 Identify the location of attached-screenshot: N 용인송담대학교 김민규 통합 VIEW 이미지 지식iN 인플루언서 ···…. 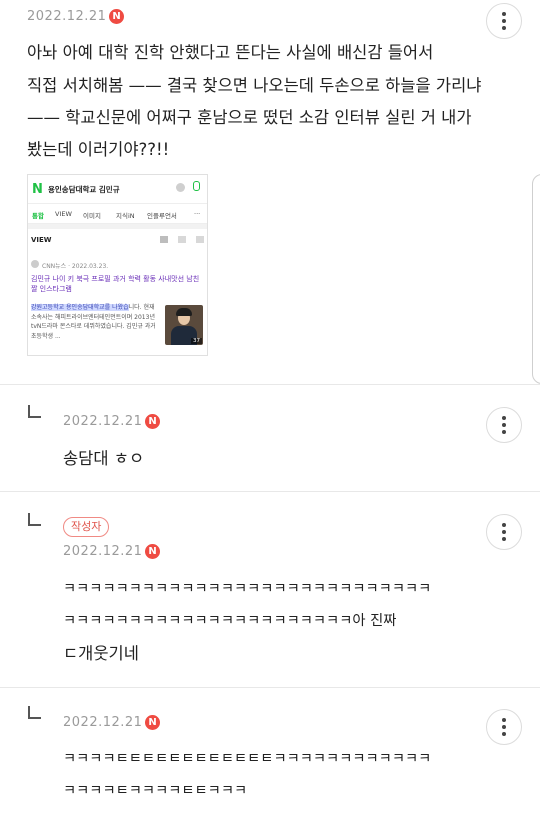
(117, 265).